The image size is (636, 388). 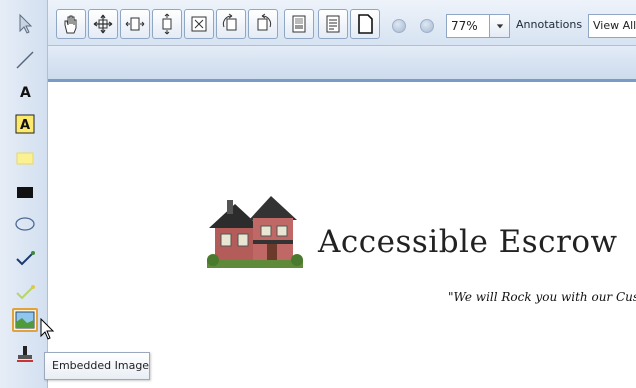 What do you see at coordinates (427, 26) in the screenshot?
I see `next-page-button` at bounding box center [427, 26].